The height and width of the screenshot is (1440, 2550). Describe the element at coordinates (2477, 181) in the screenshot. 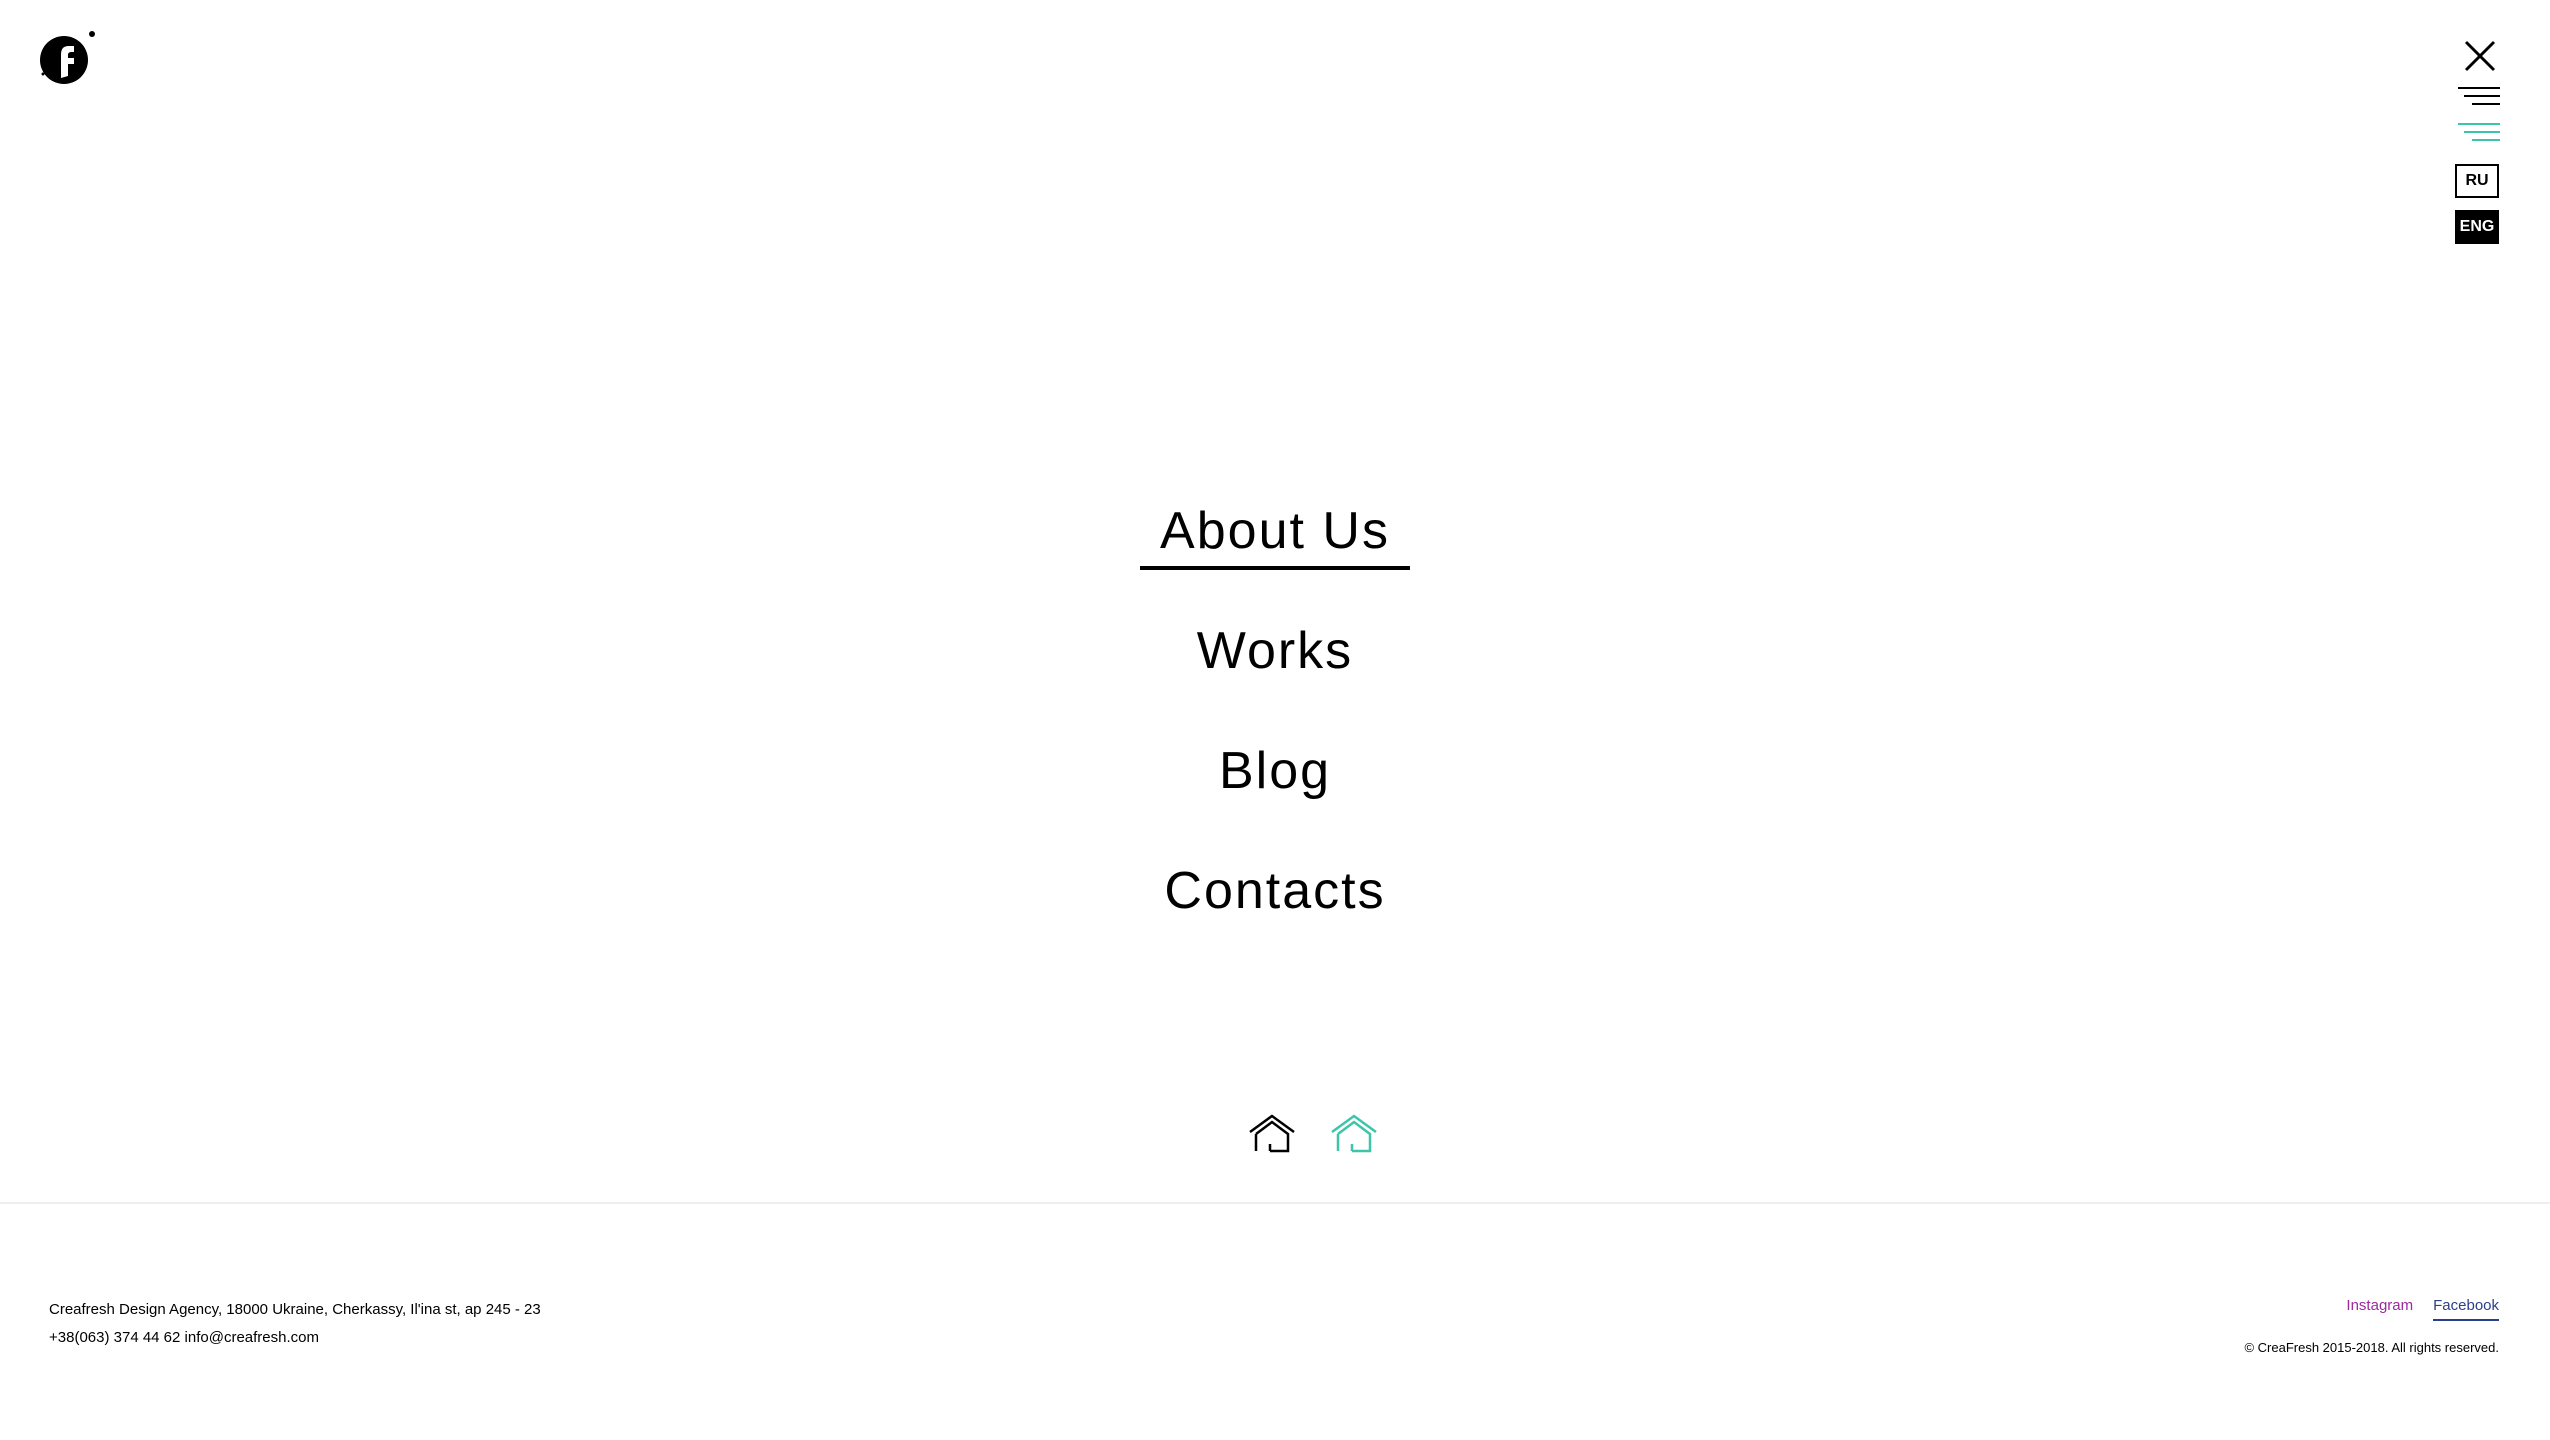

I see `lang-ru-button: RU` at that location.